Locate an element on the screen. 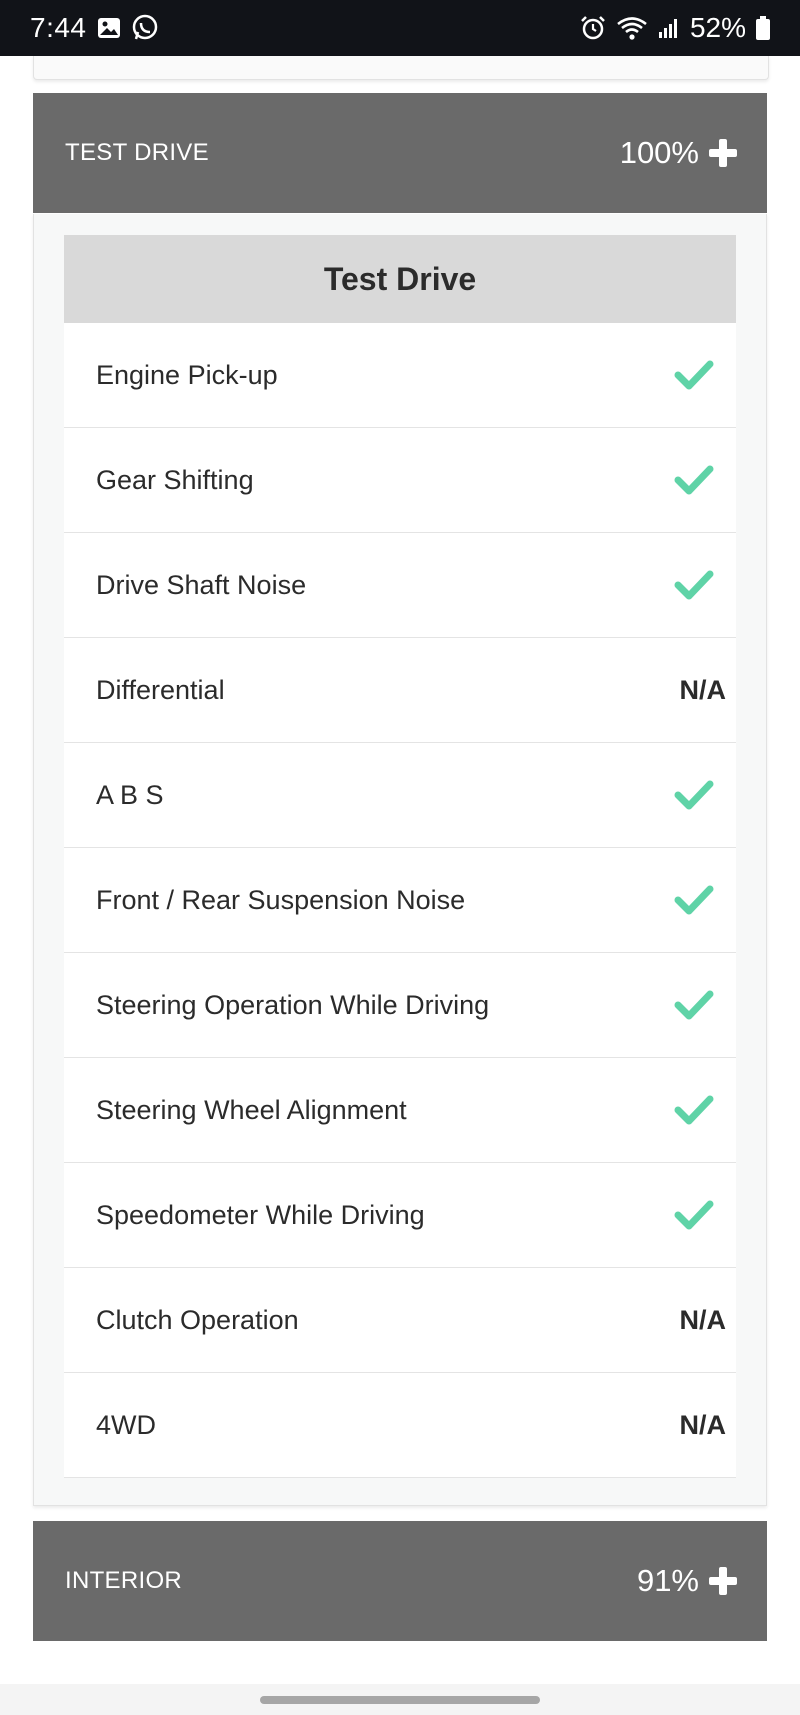  row-label: Differential is located at coordinates (160, 689).